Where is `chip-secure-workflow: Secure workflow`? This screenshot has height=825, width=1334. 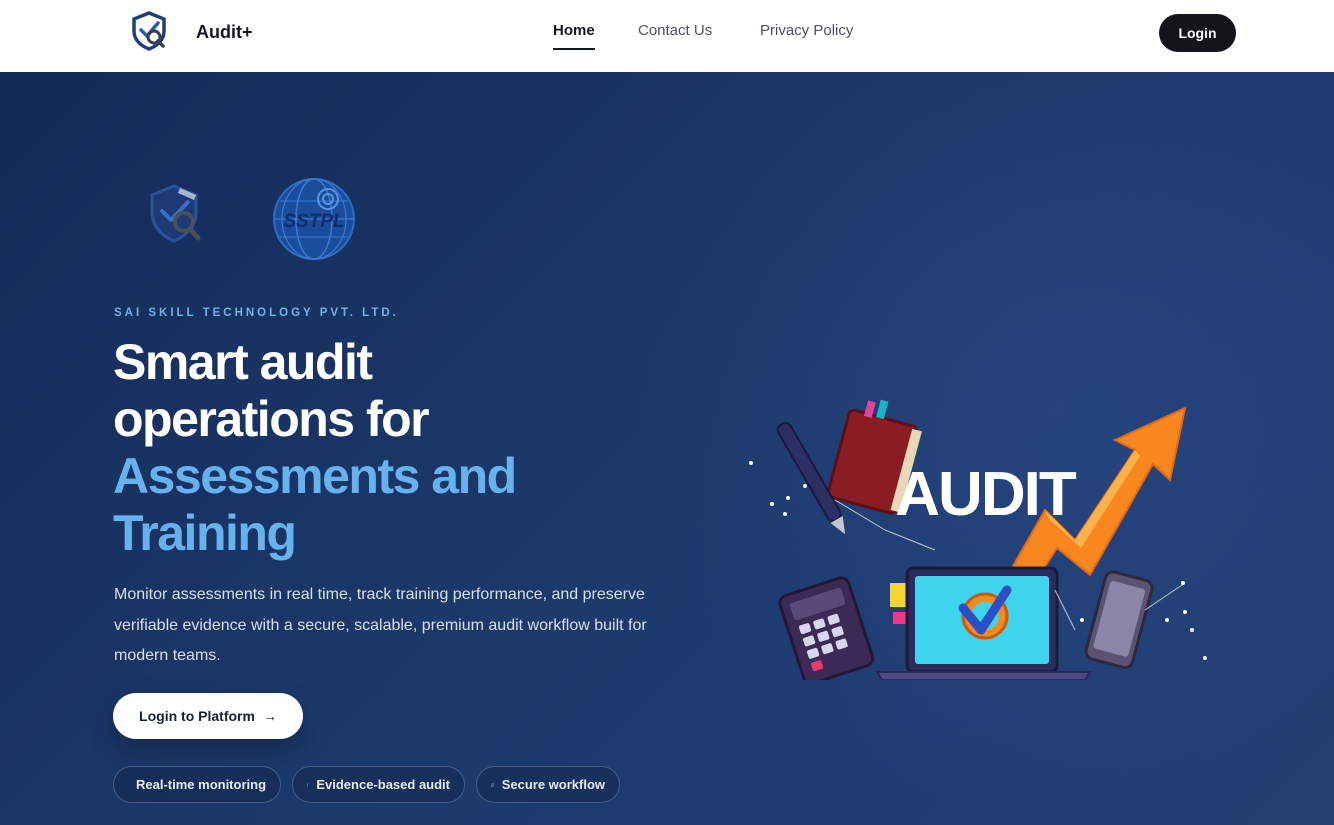
chip-secure-workflow: Secure workflow is located at coordinates (548, 784).